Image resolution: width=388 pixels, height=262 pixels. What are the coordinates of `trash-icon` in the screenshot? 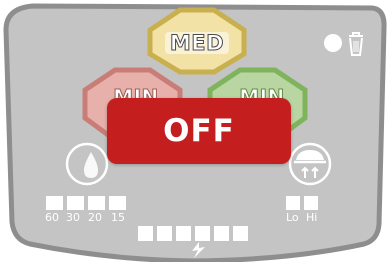 It's located at (356, 44).